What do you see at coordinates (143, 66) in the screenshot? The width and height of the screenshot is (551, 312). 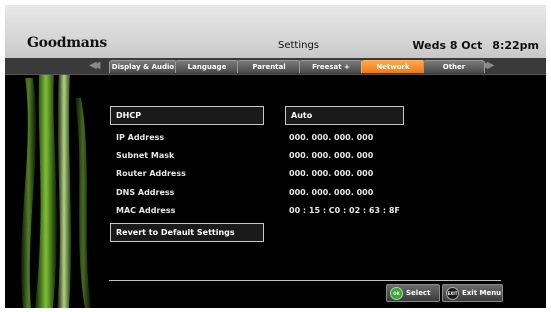 I see `tab-display-audio: Display & Audio` at bounding box center [143, 66].